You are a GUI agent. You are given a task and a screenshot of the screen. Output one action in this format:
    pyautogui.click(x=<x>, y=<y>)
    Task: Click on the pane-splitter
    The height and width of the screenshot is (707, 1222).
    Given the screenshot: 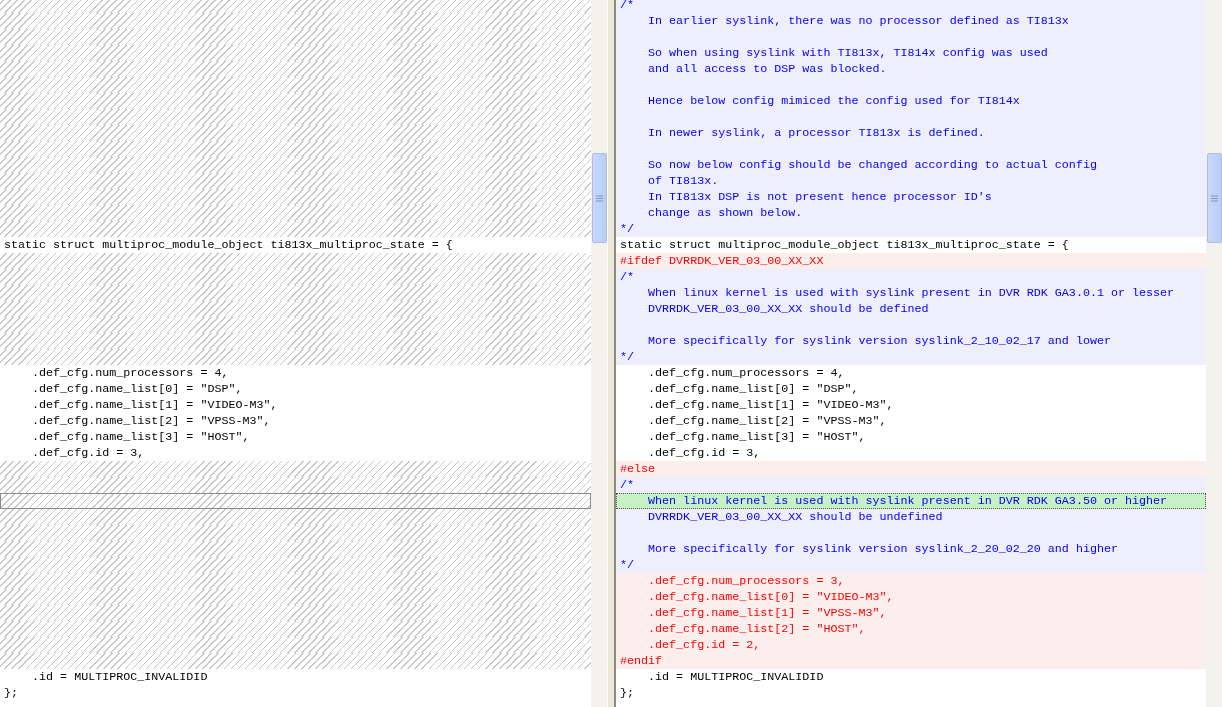 What is the action you would take?
    pyautogui.click(x=611, y=353)
    